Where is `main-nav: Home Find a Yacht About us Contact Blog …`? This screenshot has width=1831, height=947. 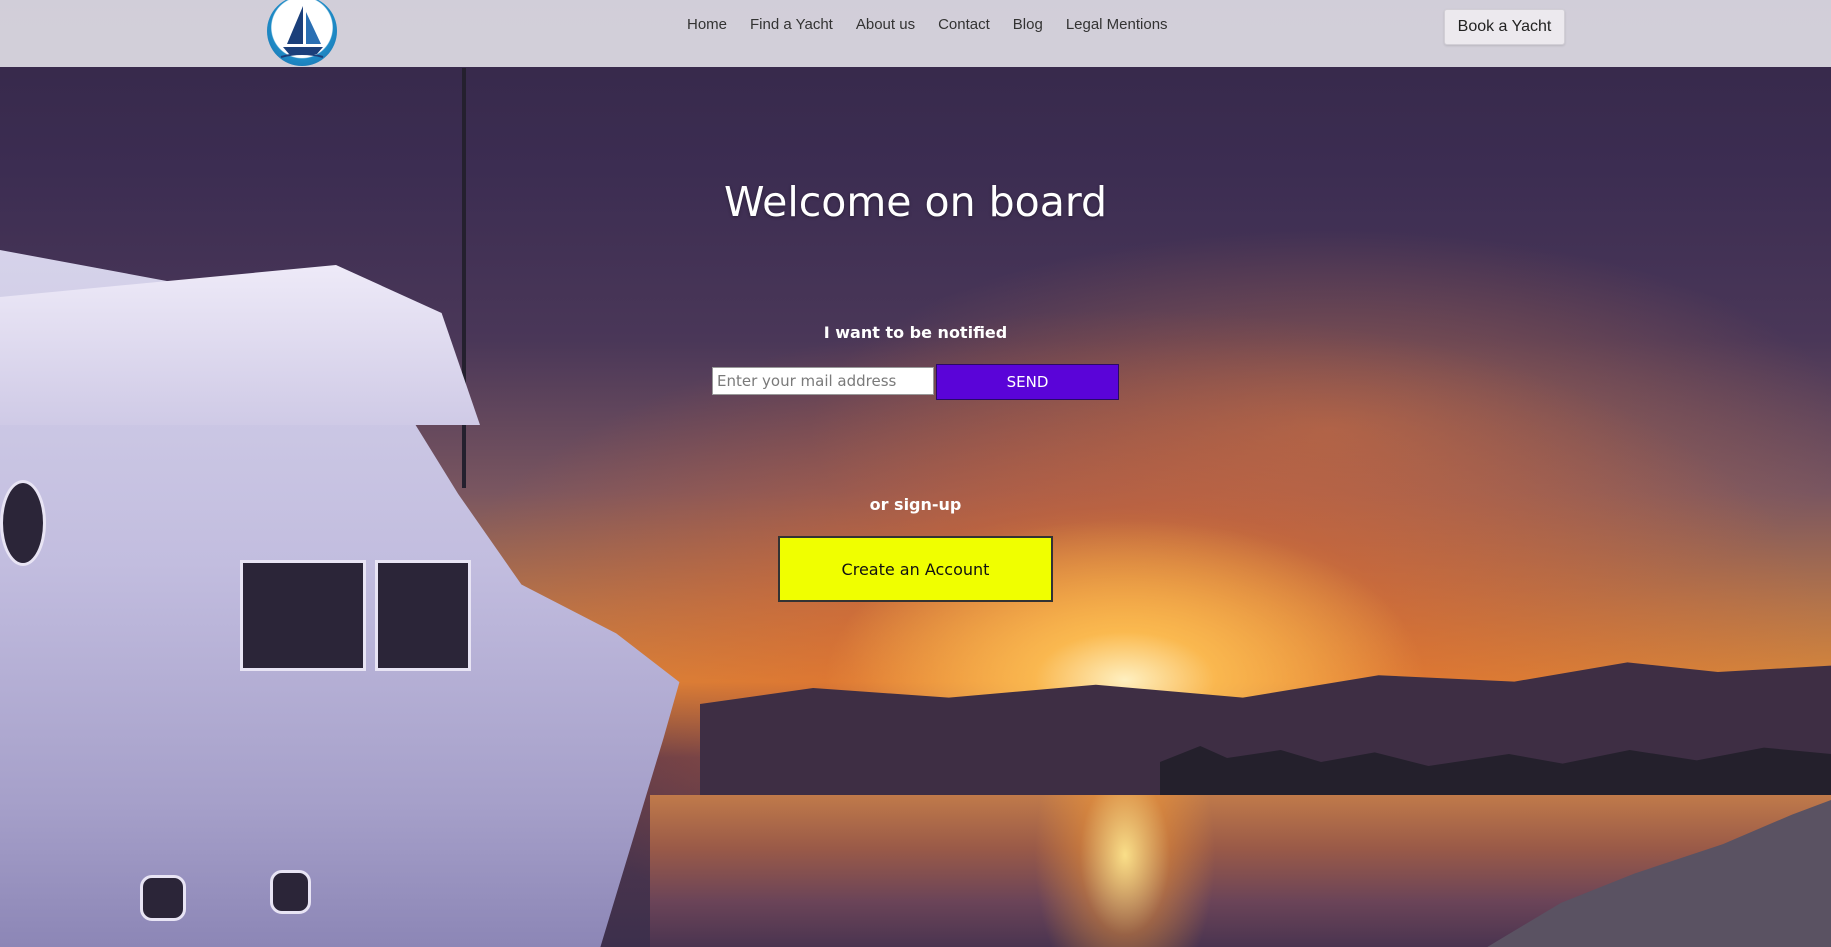
main-nav: Home Find a Yacht About us Contact Blog … is located at coordinates (939, 25).